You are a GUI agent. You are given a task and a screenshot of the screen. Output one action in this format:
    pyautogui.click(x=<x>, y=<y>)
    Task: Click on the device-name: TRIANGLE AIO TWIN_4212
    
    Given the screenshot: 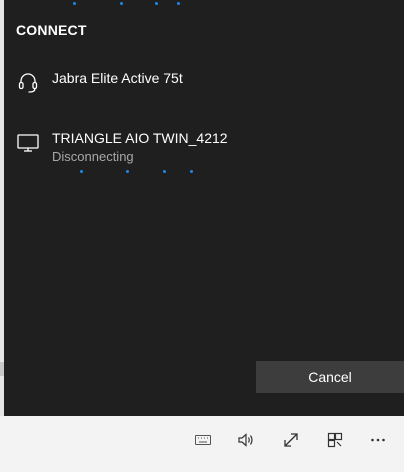 What is the action you would take?
    pyautogui.click(x=140, y=138)
    